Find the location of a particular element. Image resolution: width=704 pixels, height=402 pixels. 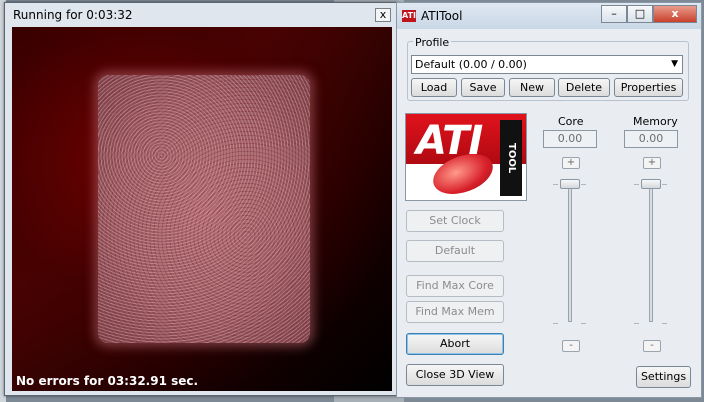

memory-slider-thumb is located at coordinates (651, 184).